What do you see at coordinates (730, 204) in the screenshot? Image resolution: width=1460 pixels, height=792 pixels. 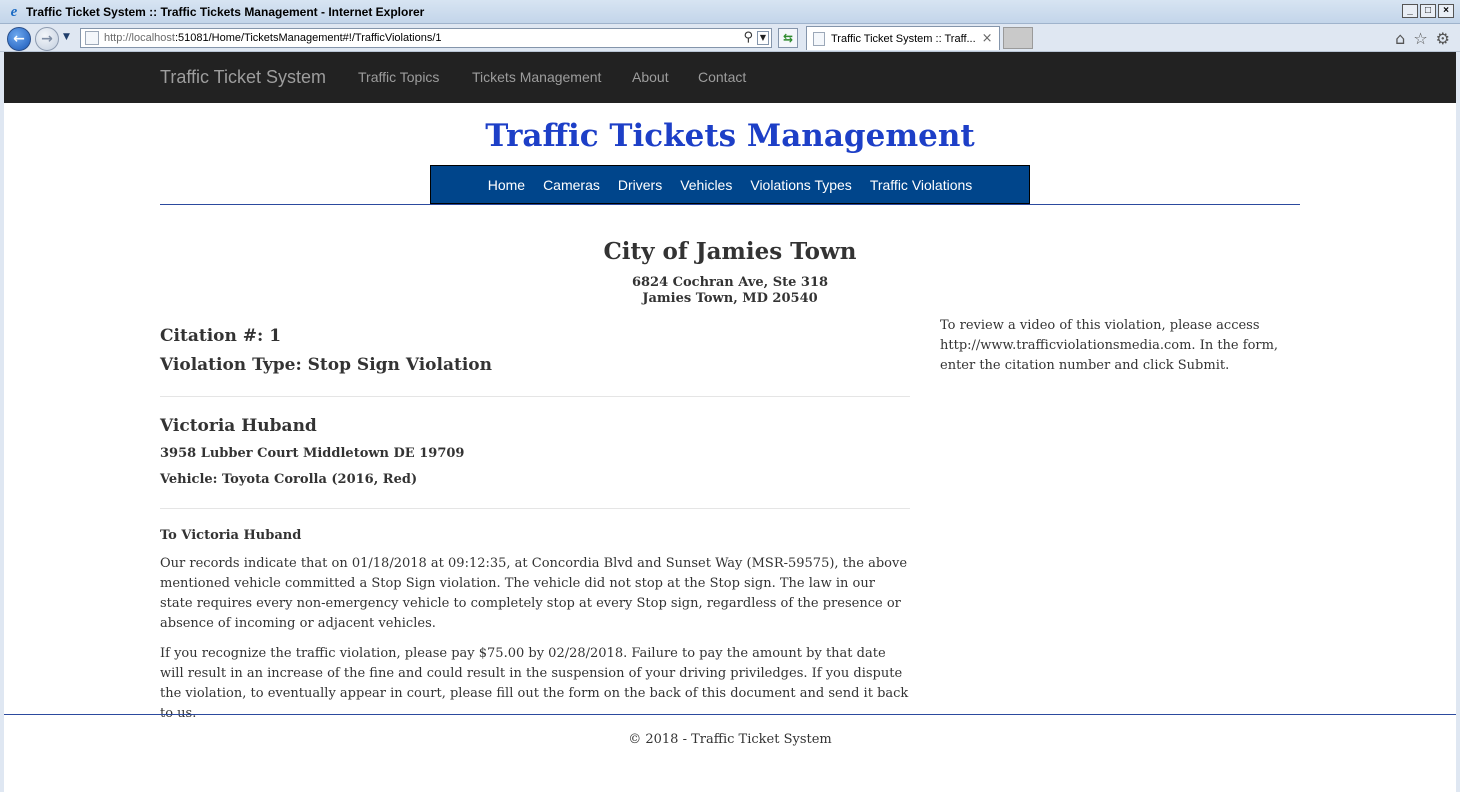 I see `header-divider` at bounding box center [730, 204].